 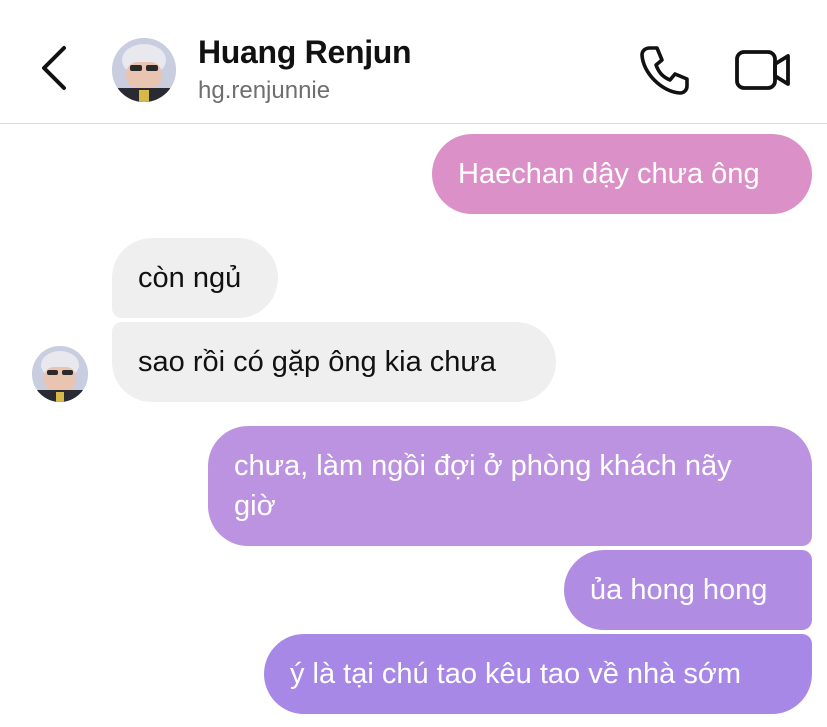 I want to click on outgoing-message: Haechan dậy chưa ông, so click(x=622, y=174).